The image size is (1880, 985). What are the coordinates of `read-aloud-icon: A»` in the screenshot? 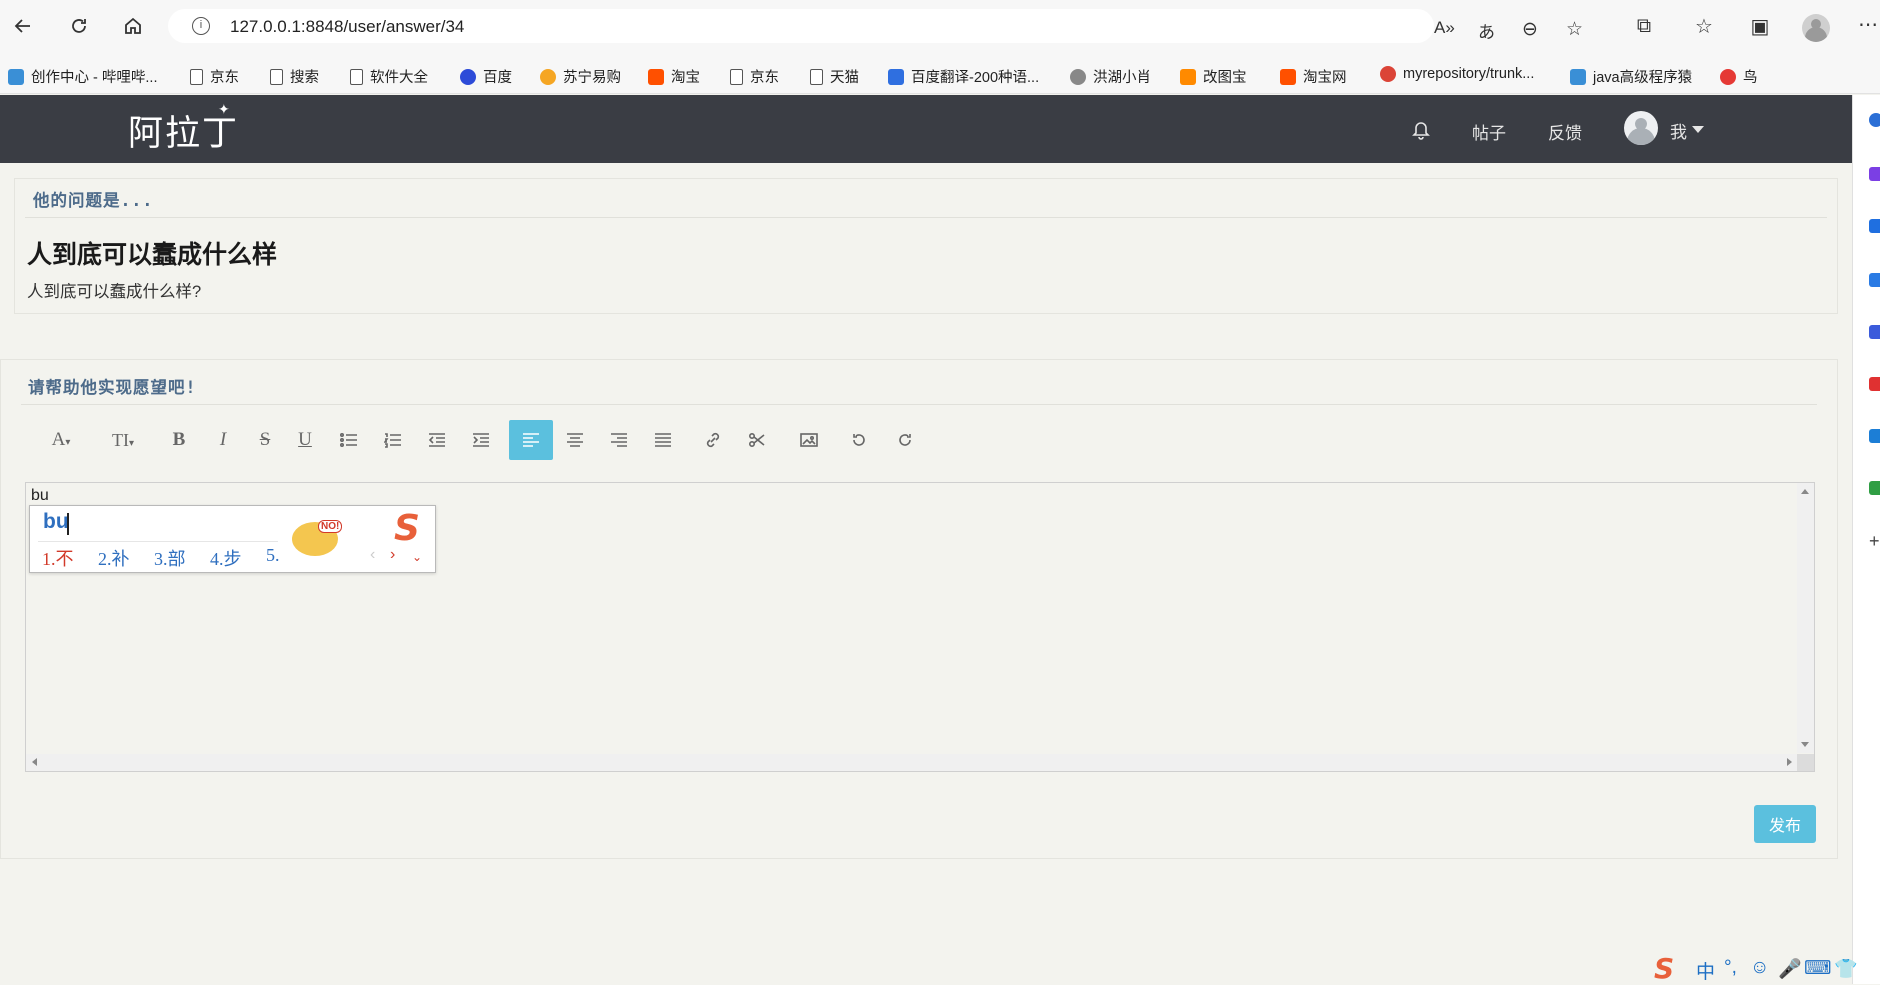 It's located at (1444, 28).